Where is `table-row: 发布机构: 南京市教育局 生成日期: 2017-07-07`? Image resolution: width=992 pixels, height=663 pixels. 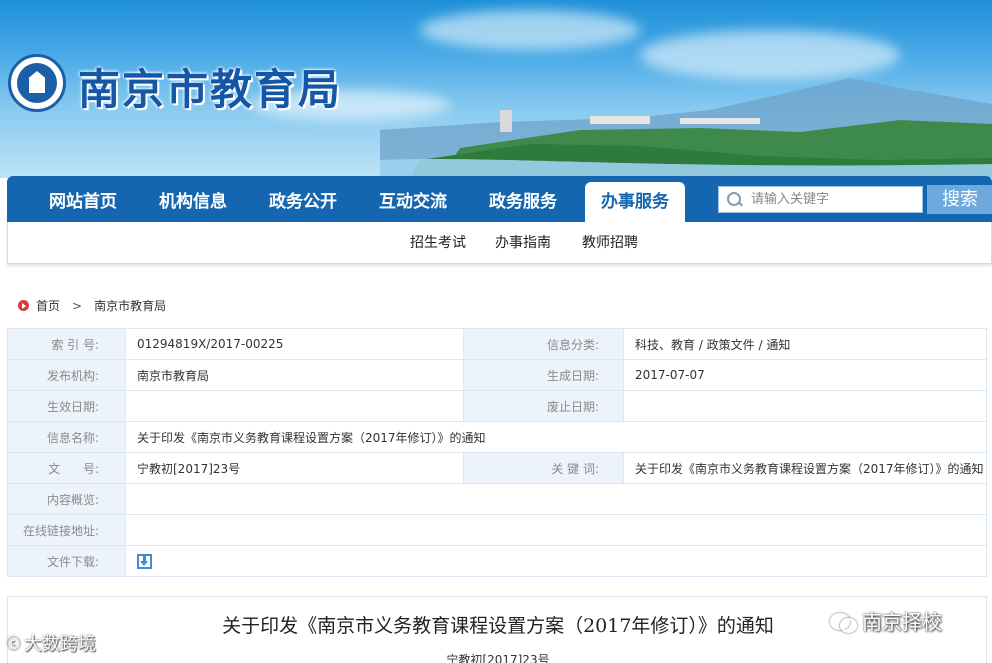
table-row: 发布机构: 南京市教育局 生成日期: 2017-07-07 is located at coordinates (497, 375).